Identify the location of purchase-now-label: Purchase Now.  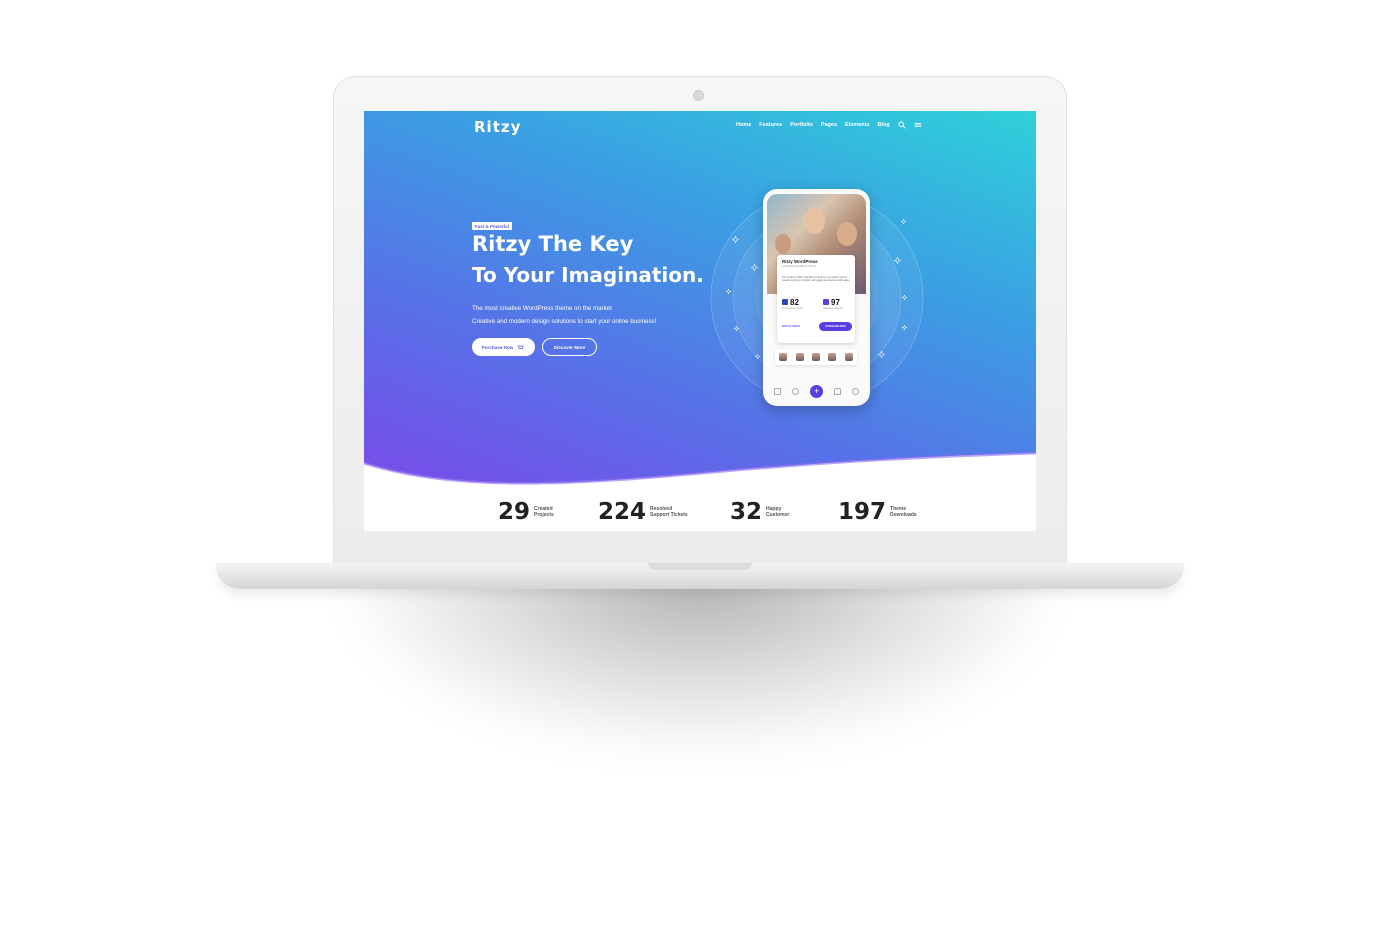
(497, 347).